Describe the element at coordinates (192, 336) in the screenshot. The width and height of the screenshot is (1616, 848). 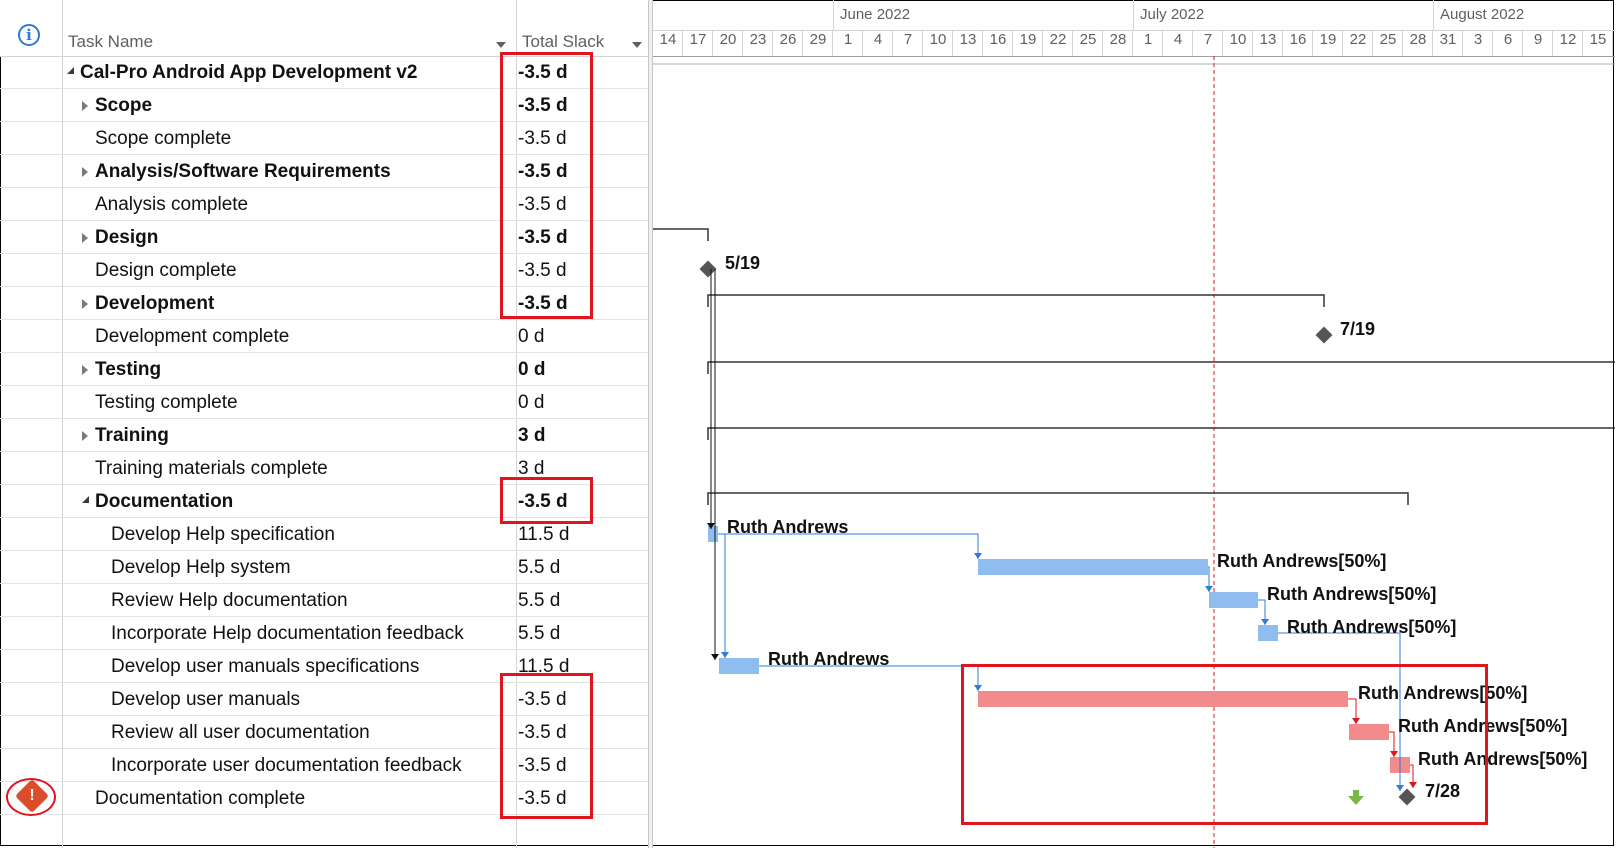
I see `task-name: Development complete` at that location.